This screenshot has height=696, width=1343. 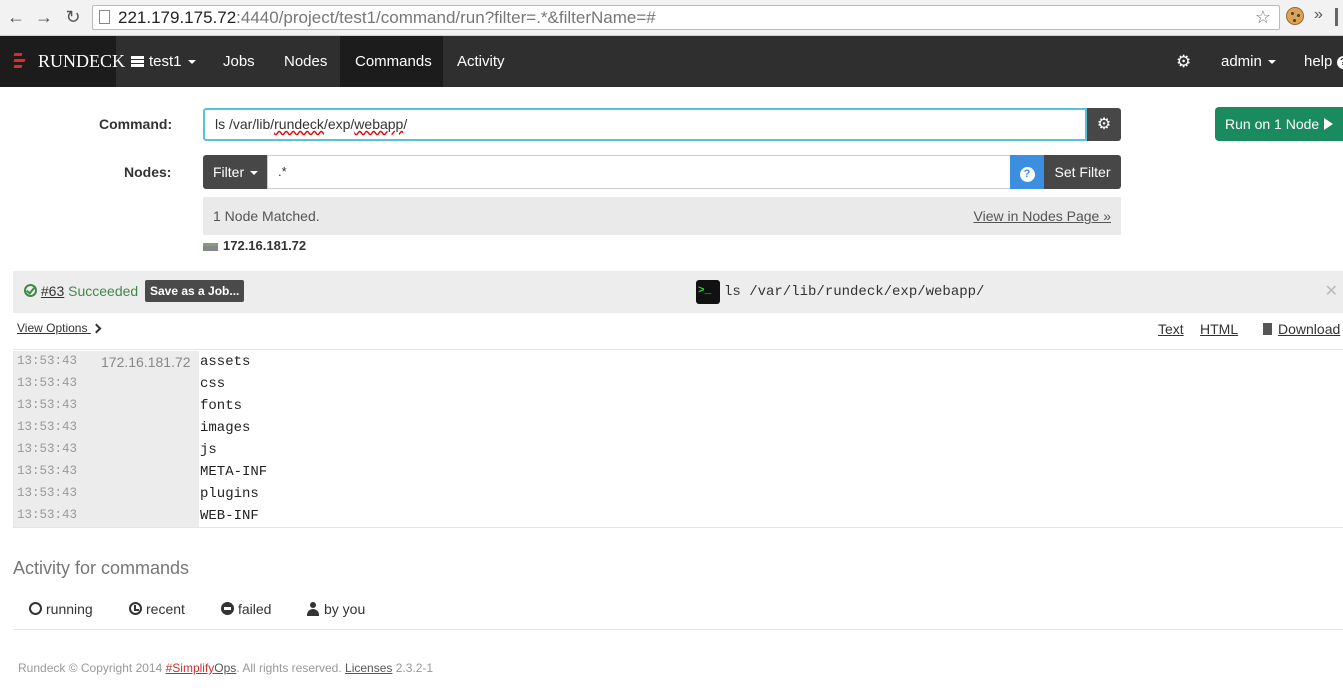 I want to click on brand-logo: RUNDECK, so click(x=62, y=61).